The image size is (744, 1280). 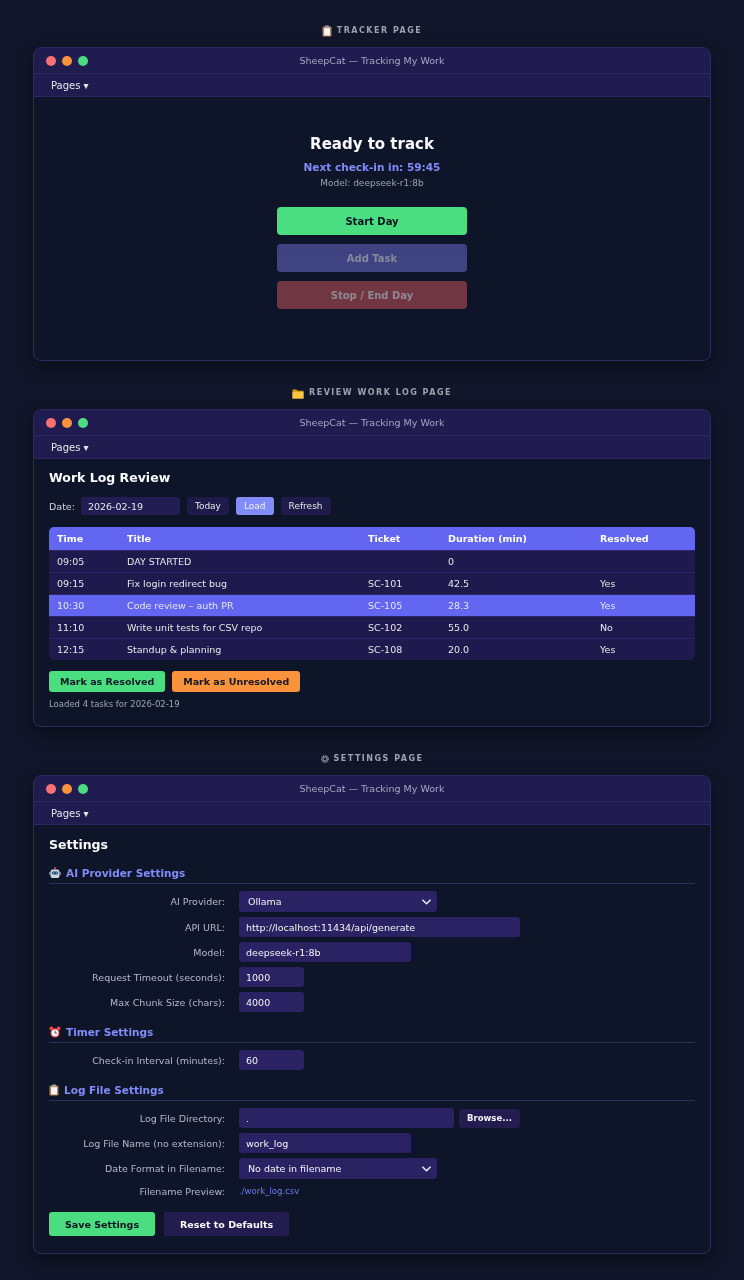 I want to click on table-cell-text: No, so click(x=606, y=627).